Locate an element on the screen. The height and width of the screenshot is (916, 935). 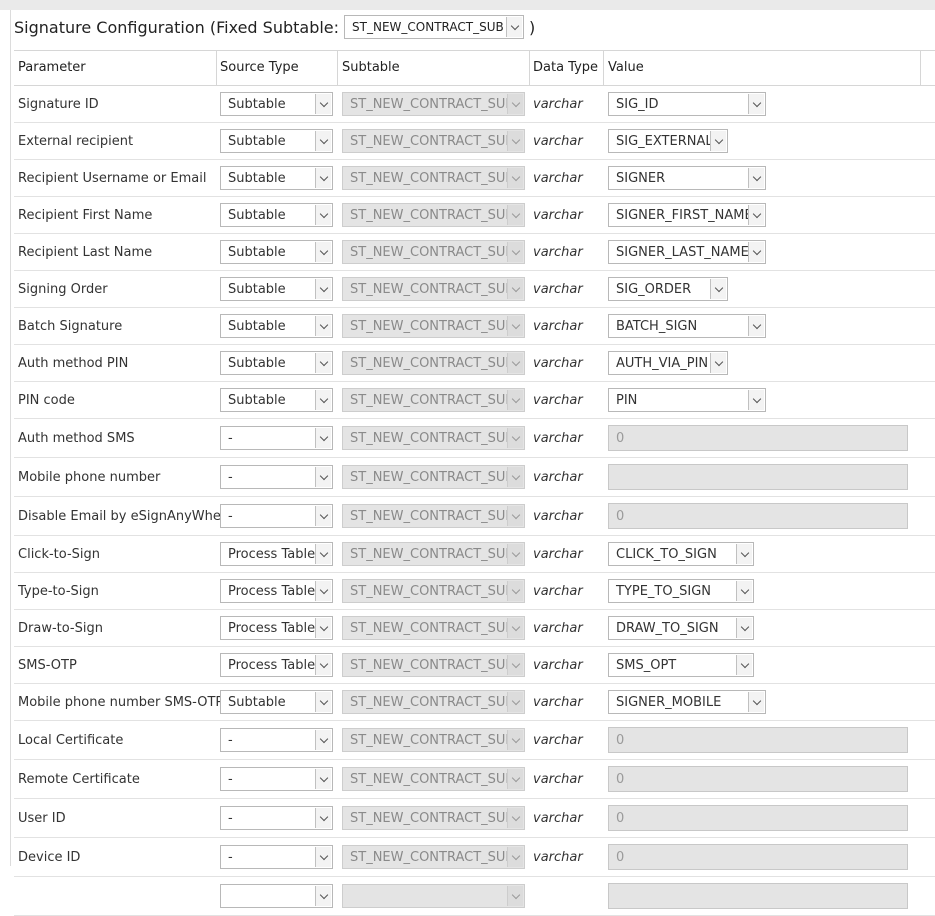
value-cell: CLICK_TO_SIGN is located at coordinates (681, 554).